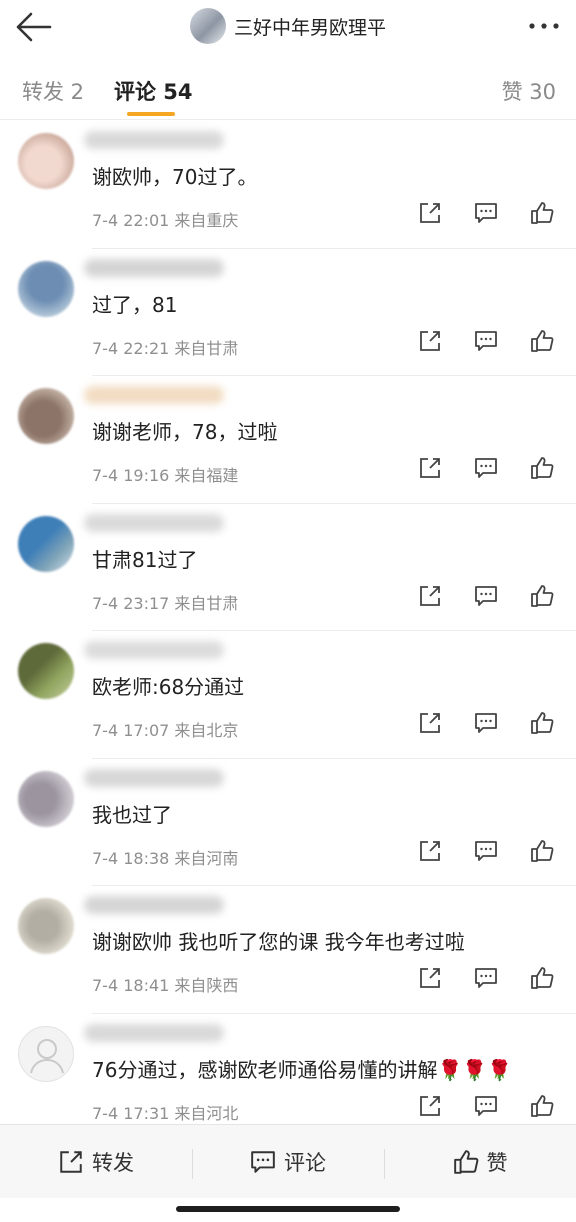 This screenshot has height=1222, width=576. I want to click on comment-meta: 7-4 22:21 来自甘肃, so click(165, 348).